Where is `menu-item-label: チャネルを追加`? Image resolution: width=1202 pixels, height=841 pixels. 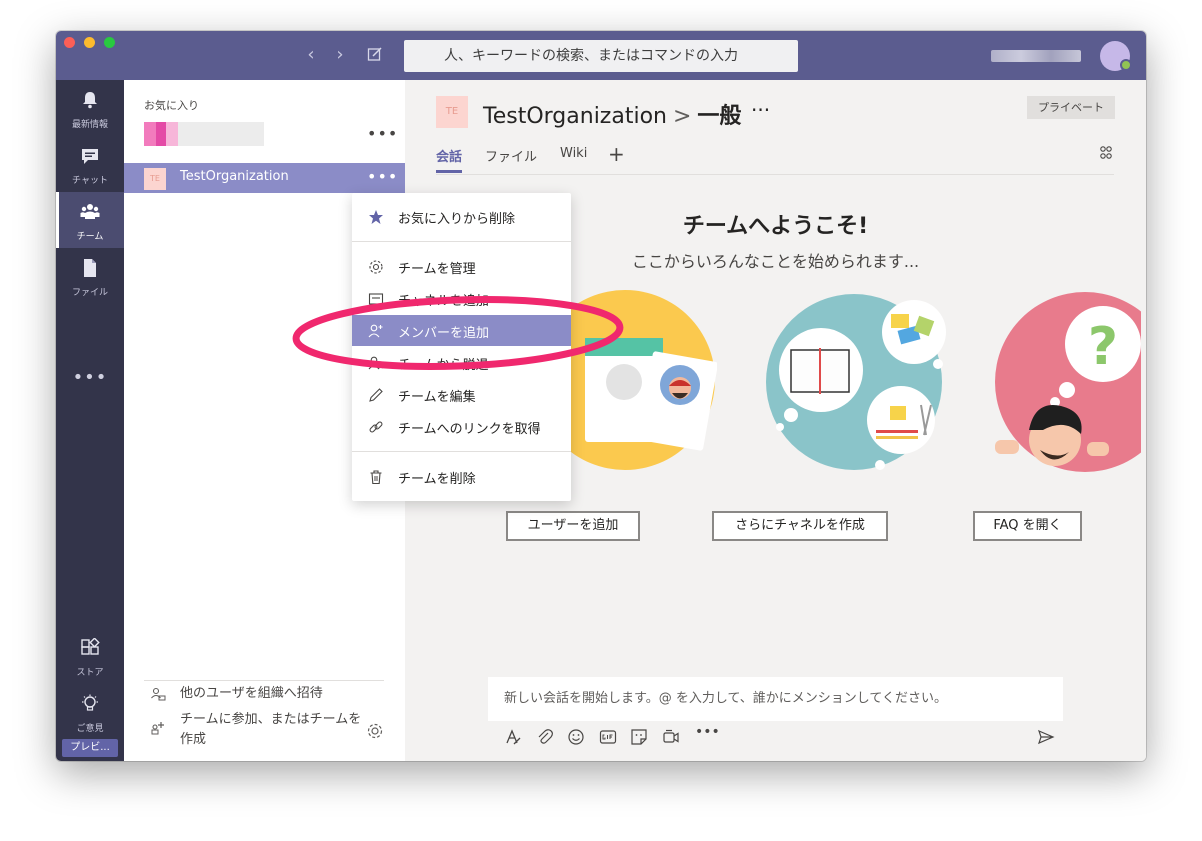
menu-item-label: チャネルを追加 is located at coordinates (443, 301).